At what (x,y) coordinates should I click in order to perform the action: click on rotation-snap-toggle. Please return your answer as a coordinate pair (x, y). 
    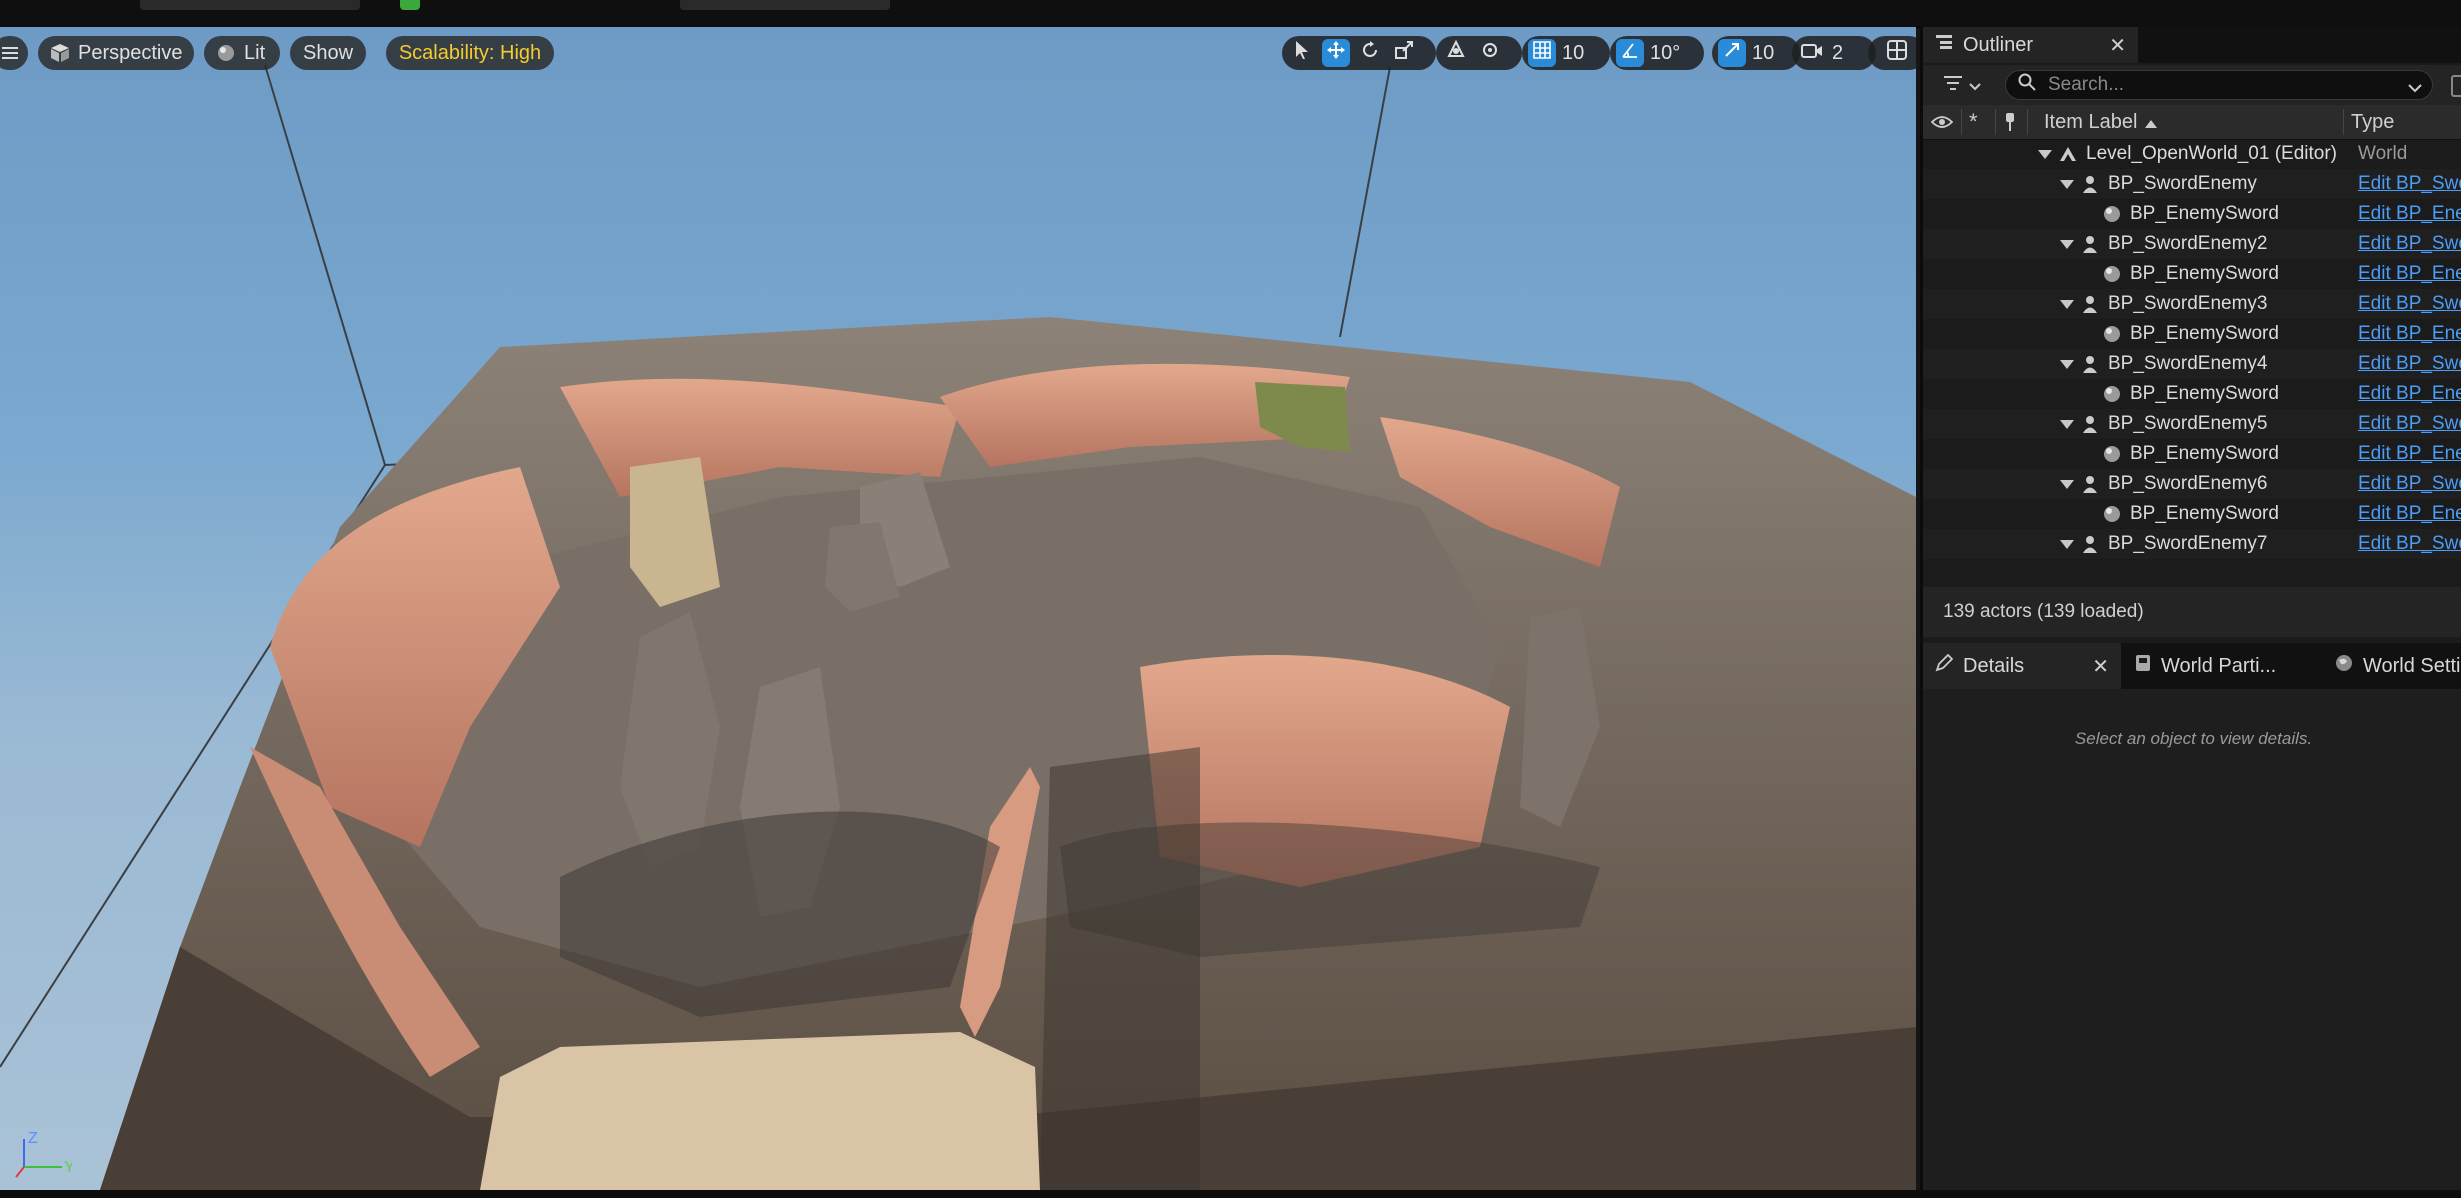
    Looking at the image, I should click on (1630, 53).